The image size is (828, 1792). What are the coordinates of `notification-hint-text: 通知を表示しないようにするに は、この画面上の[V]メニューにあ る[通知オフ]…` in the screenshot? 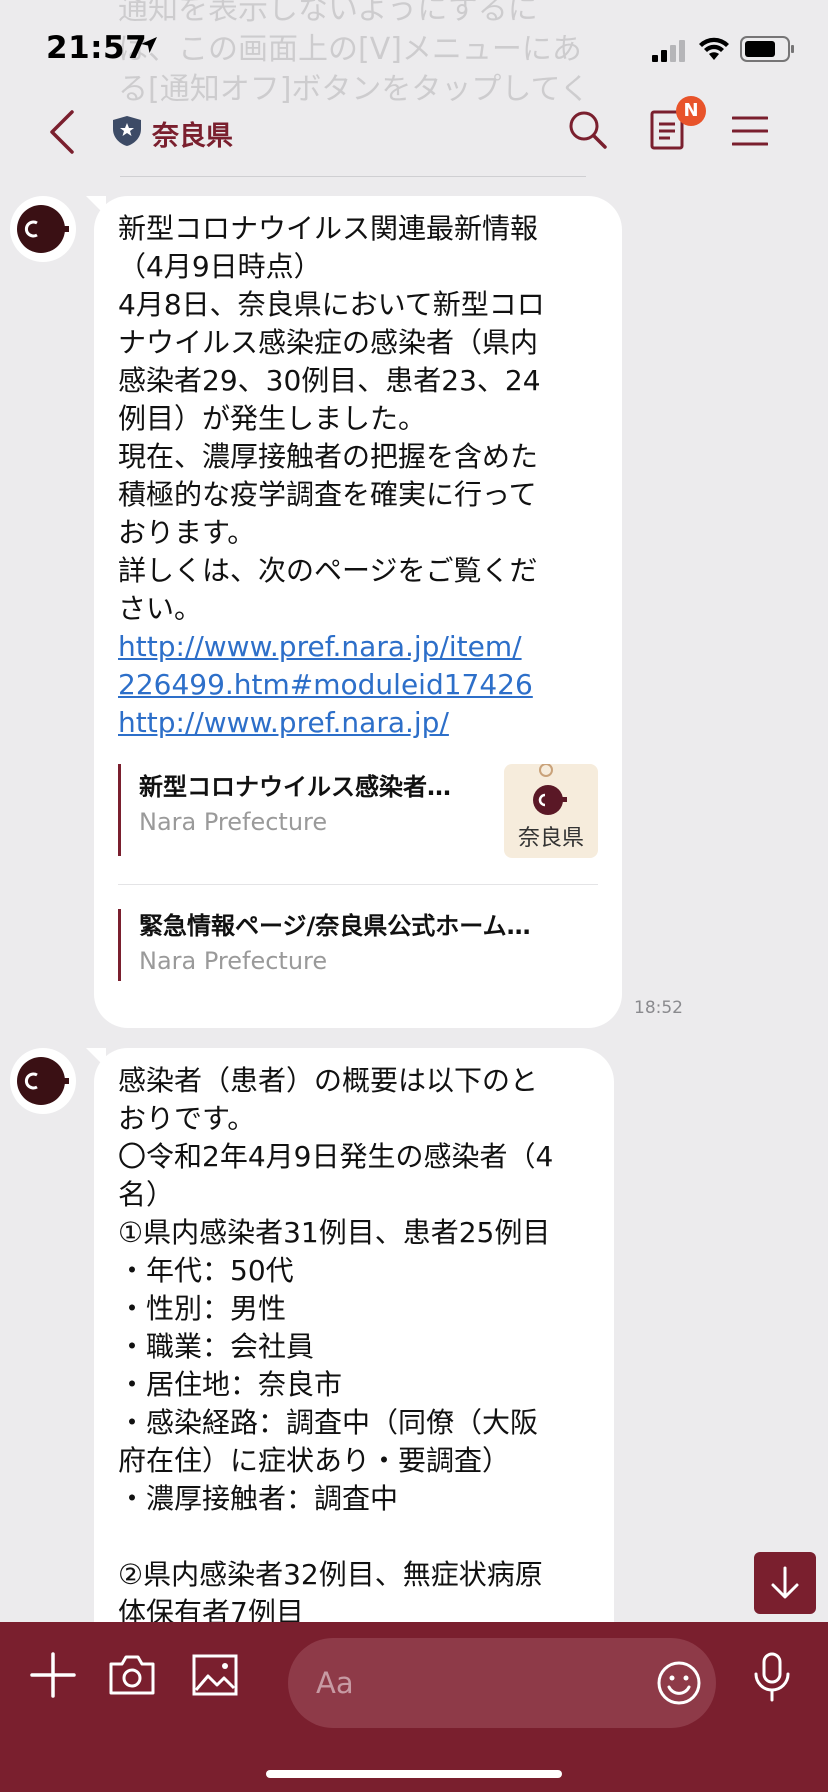 It's located at (354, 53).